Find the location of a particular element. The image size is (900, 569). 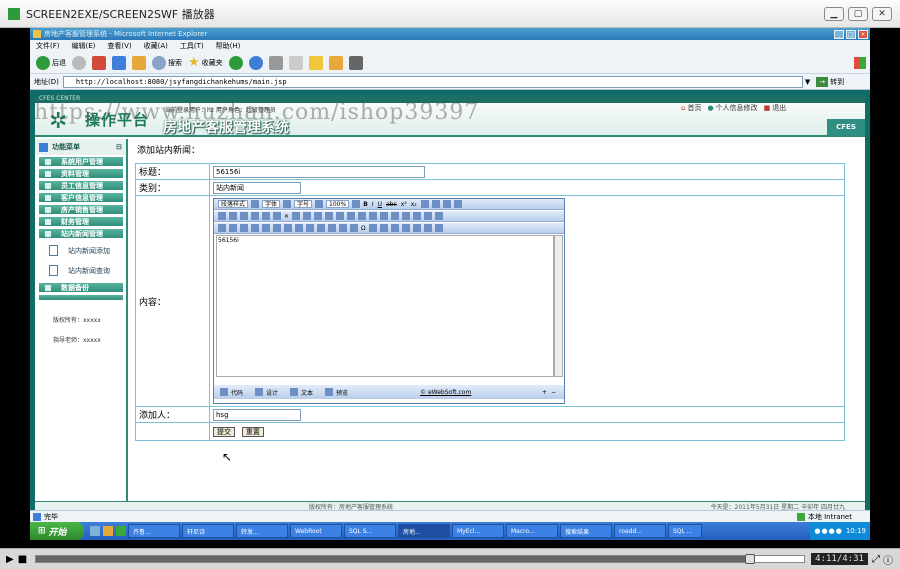

subscript-icon: x₂ is located at coordinates (414, 204).